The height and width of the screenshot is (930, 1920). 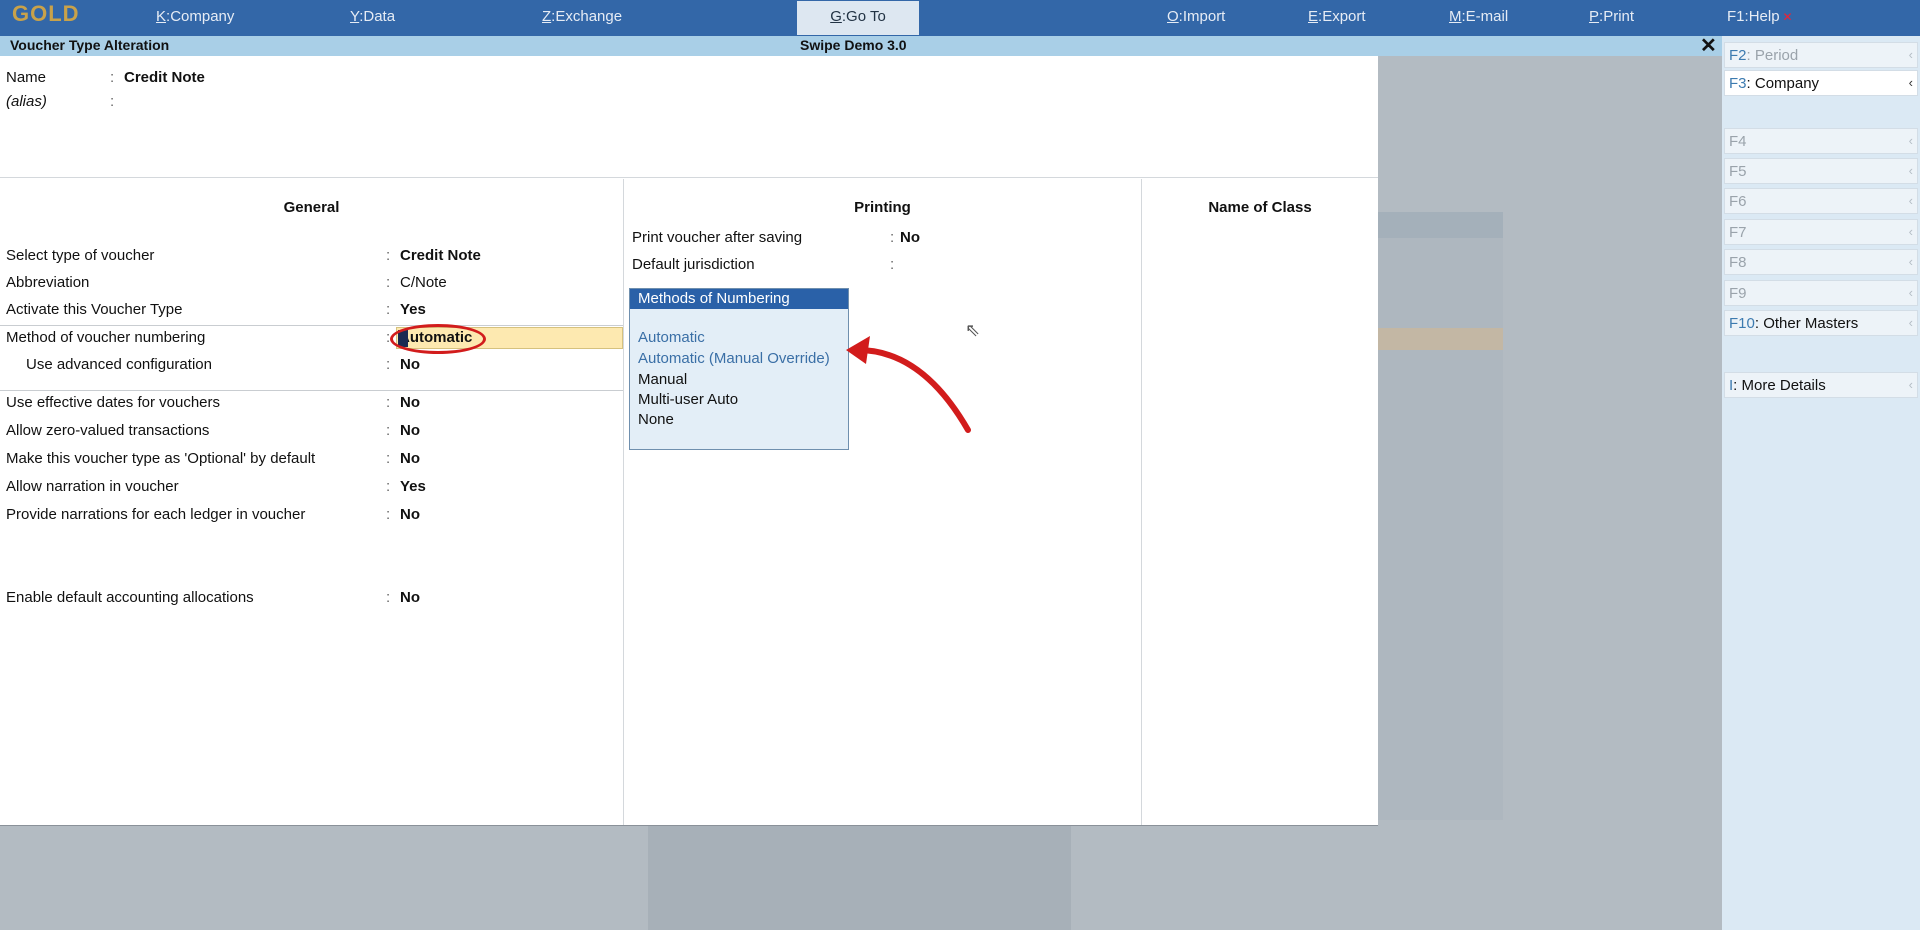 I want to click on row-default-jurisdiction: Default jurisdiction :, so click(x=763, y=264).